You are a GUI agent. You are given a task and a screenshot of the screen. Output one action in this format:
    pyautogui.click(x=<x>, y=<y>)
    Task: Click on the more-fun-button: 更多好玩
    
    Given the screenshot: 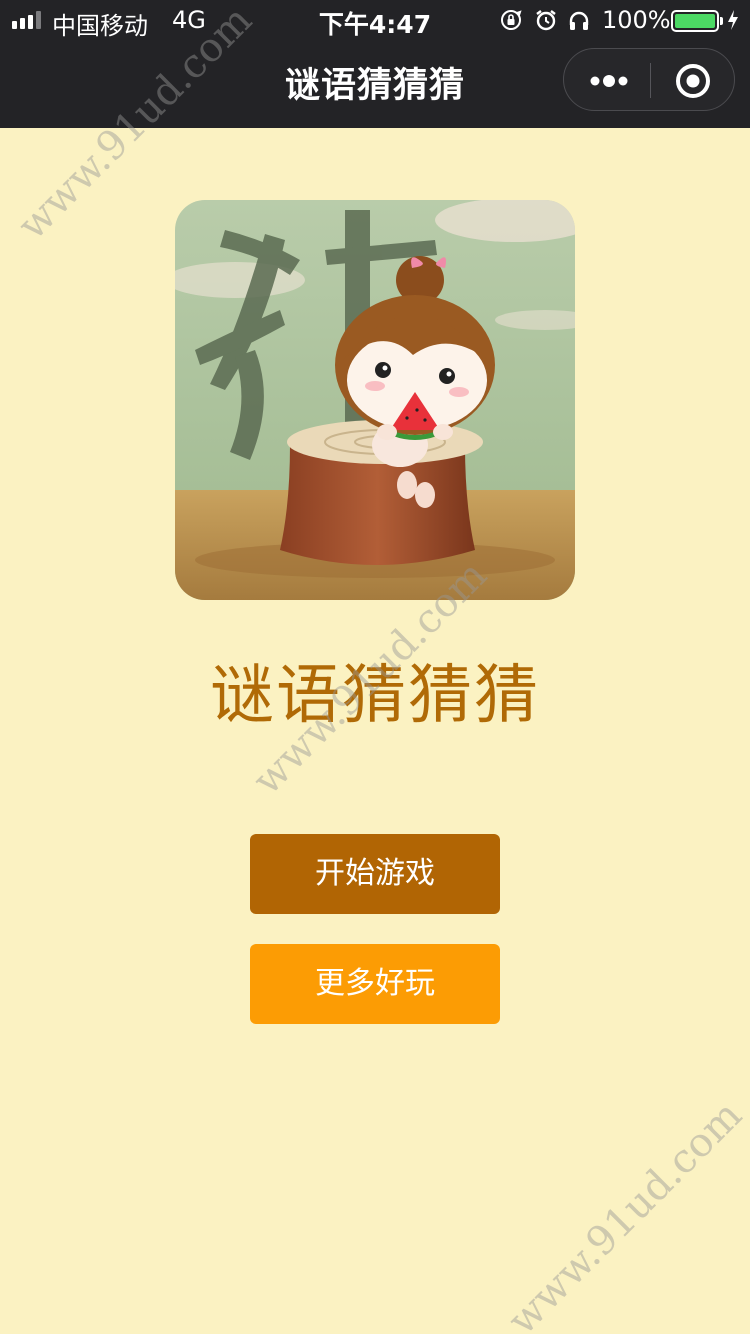 What is the action you would take?
    pyautogui.click(x=375, y=984)
    